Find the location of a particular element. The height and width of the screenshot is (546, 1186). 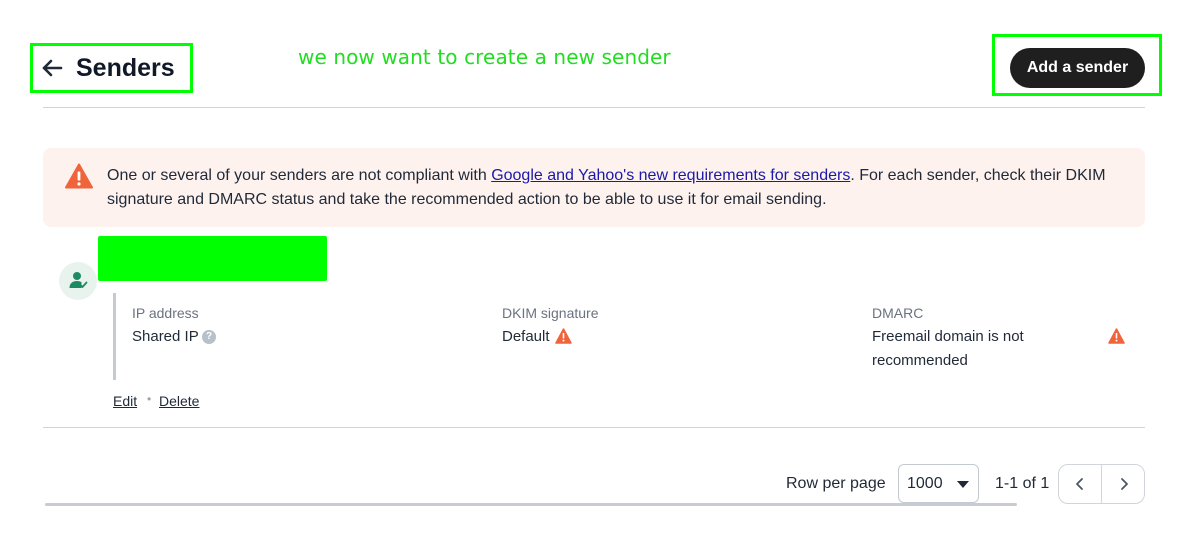

next-page-button is located at coordinates (1123, 484).